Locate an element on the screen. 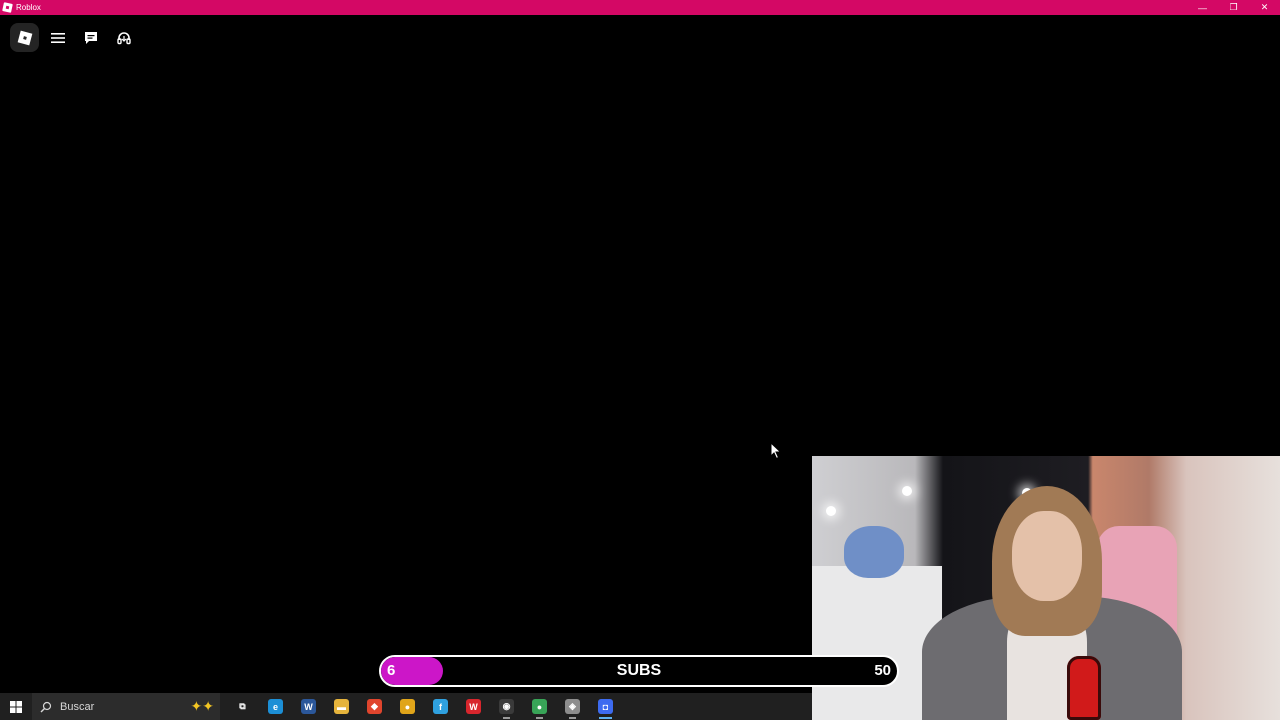  copilot-sparkle-icon: ✦✦ is located at coordinates (202, 706).